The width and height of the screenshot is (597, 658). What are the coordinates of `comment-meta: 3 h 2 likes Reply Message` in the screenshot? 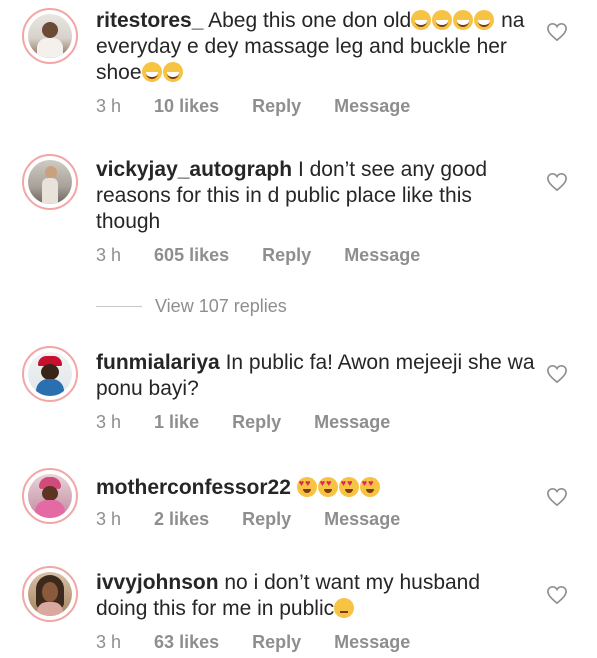 It's located at (262, 519).